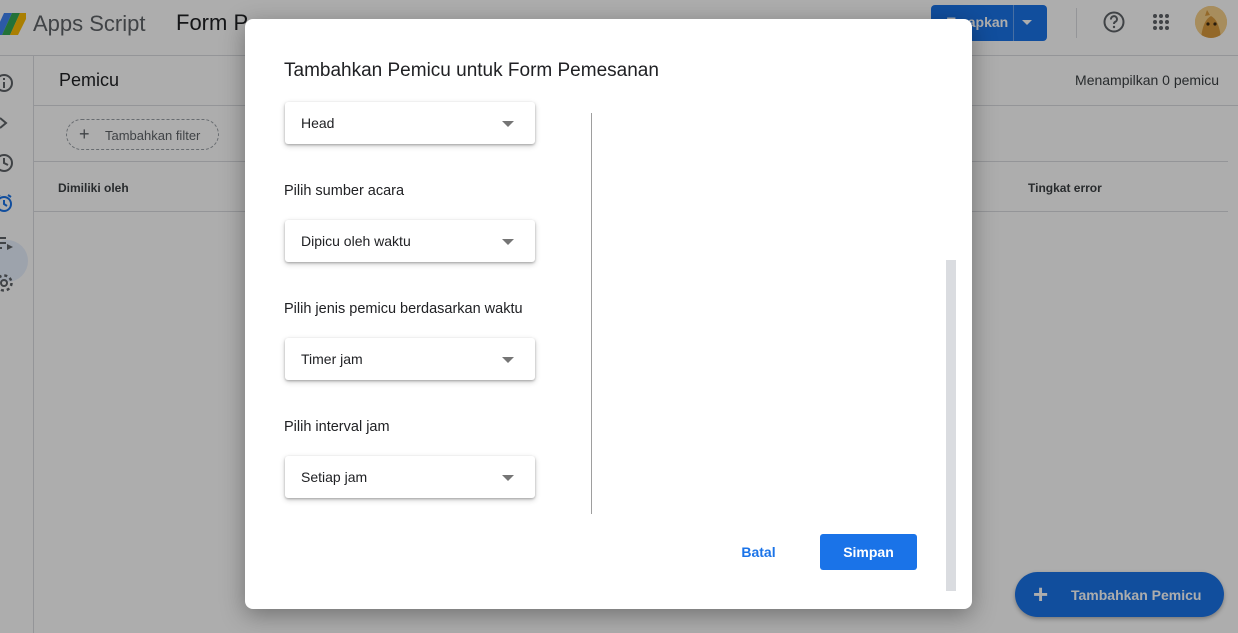 The width and height of the screenshot is (1238, 633). I want to click on save-button: Simpan, so click(868, 552).